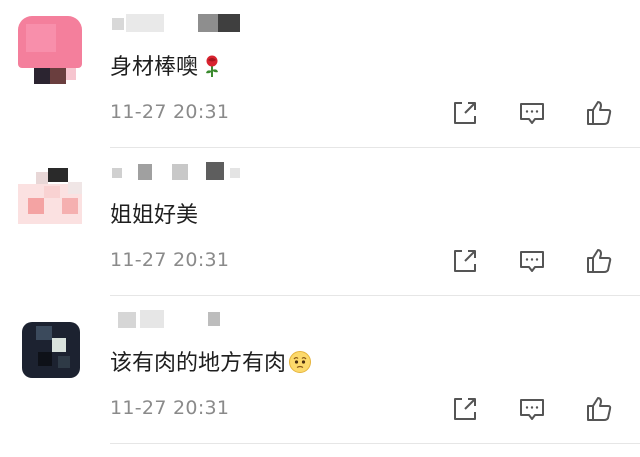 This screenshot has width=640, height=457. What do you see at coordinates (375, 443) in the screenshot?
I see `divider` at bounding box center [375, 443].